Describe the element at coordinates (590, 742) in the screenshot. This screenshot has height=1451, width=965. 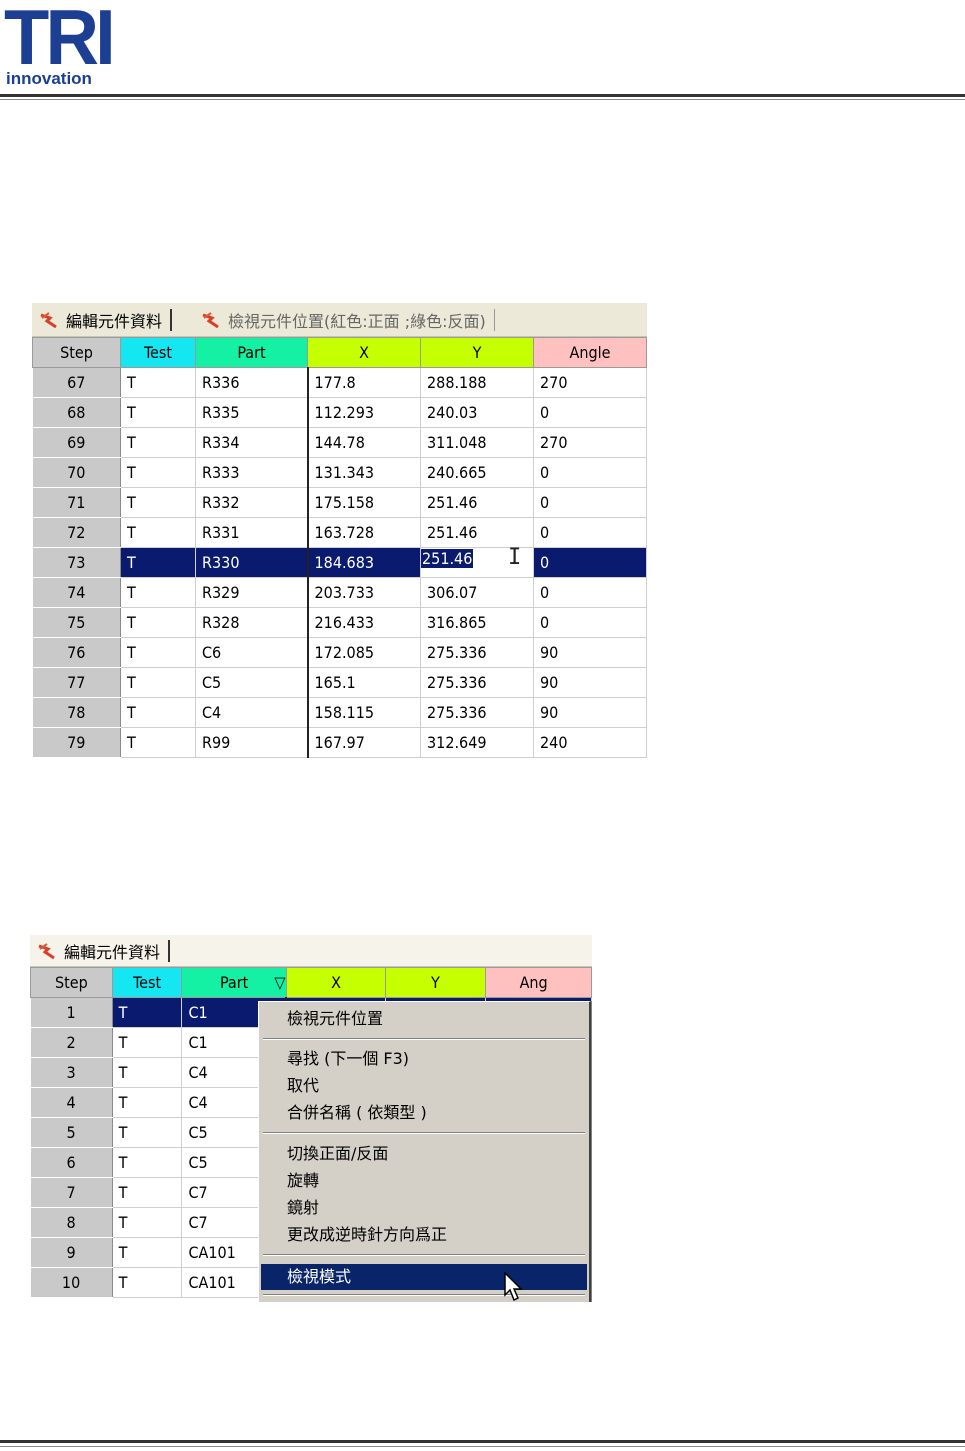
I see `angle-cell: 240` at that location.